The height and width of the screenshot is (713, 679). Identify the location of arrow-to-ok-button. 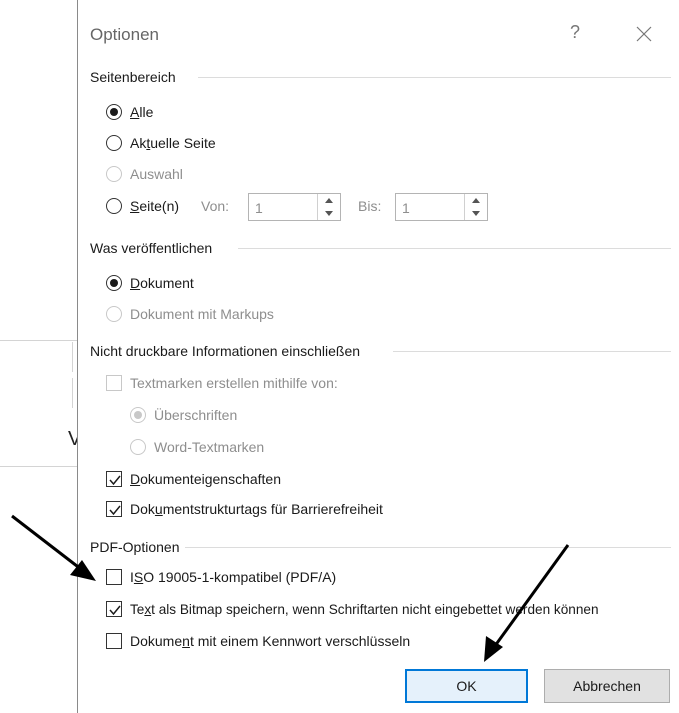
(527, 603).